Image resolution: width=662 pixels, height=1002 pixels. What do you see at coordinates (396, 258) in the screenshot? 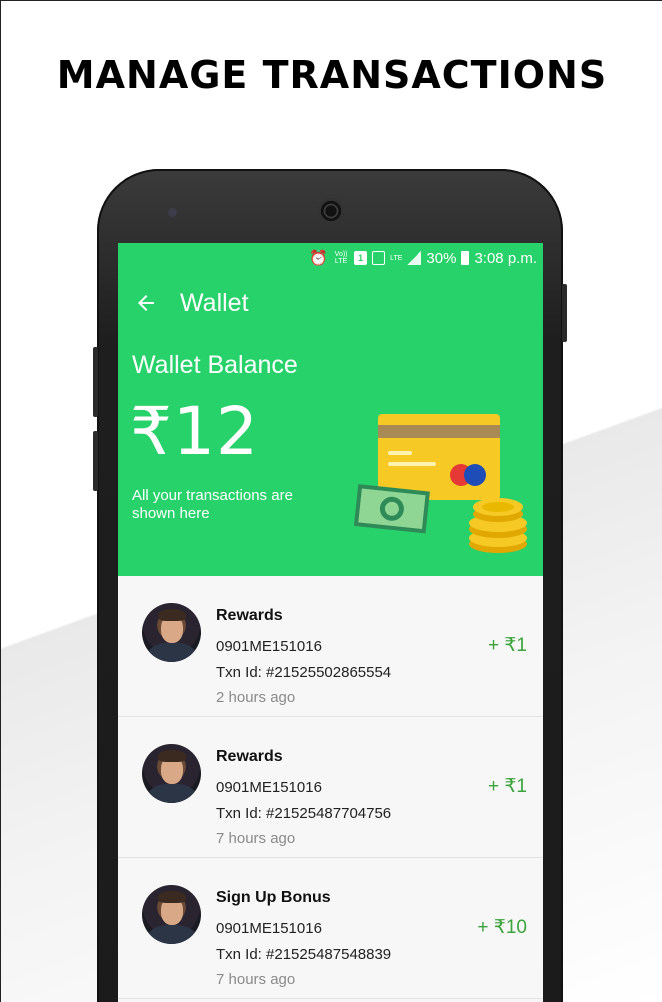
I see `lte-indicator: LTE` at bounding box center [396, 258].